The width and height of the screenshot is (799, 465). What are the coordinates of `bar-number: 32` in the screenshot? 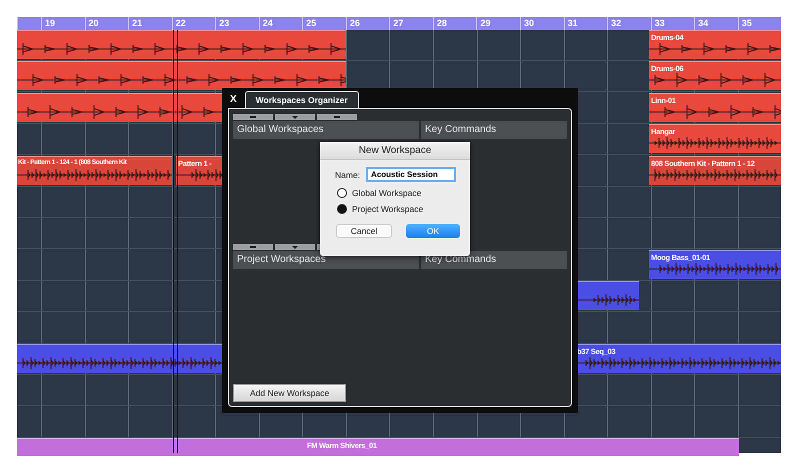 It's located at (616, 23).